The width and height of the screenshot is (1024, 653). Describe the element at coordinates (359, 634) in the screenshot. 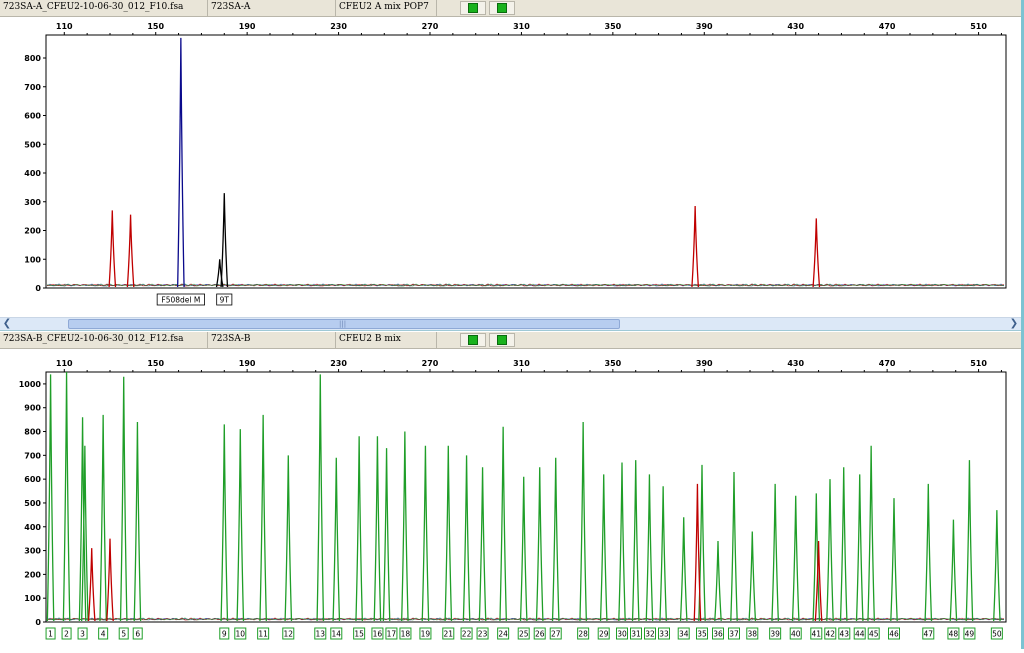

I see `marker-label: 15` at that location.